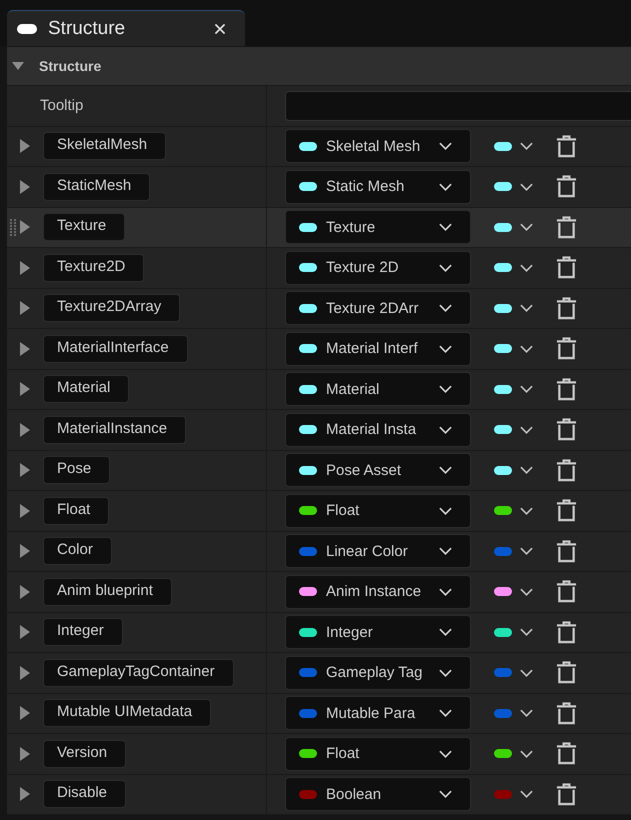  Describe the element at coordinates (378, 713) in the screenshot. I see `type-dropdown: Mutable Para` at that location.